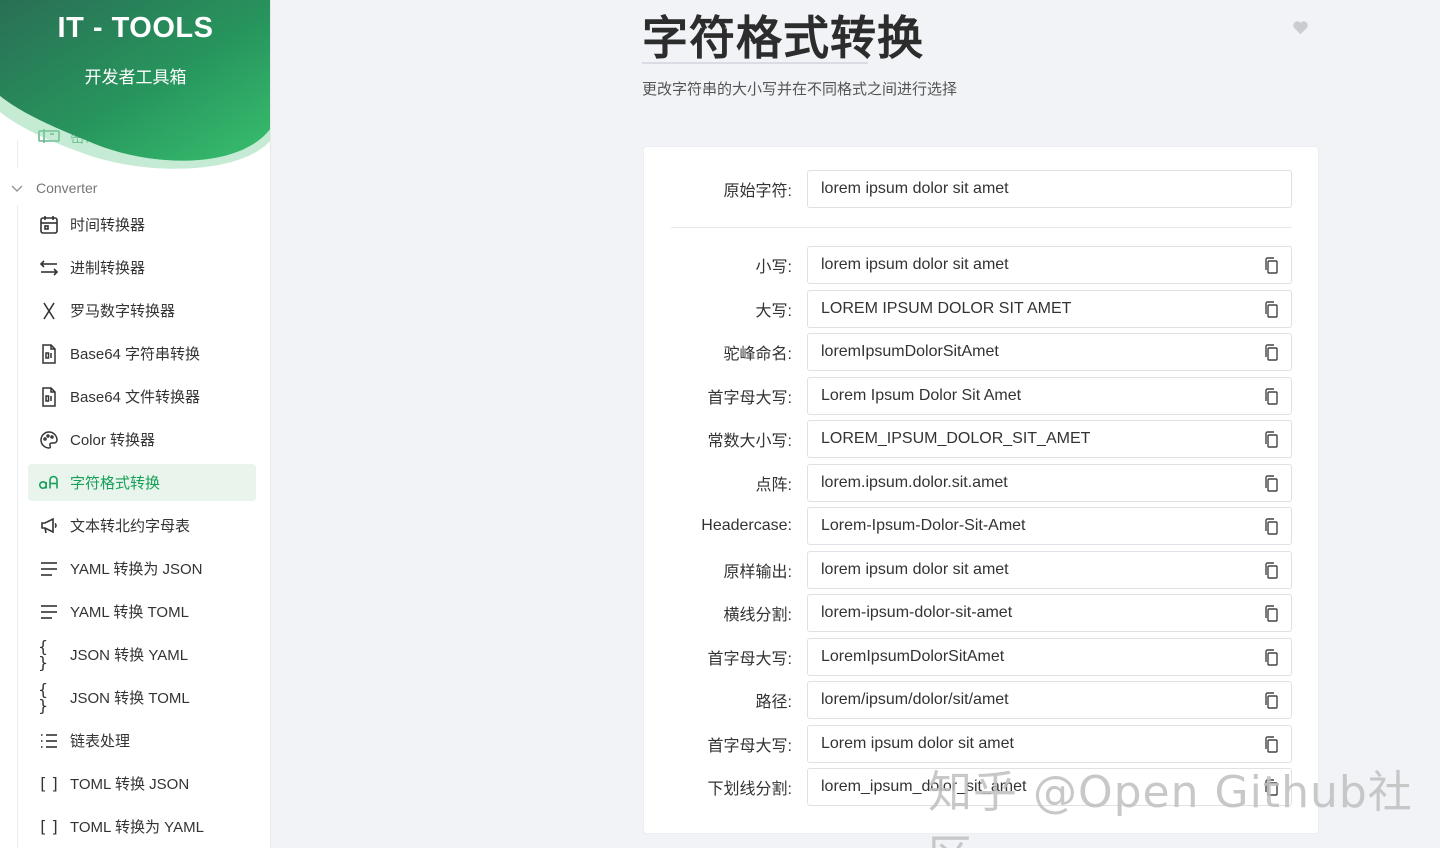  I want to click on output-label: 首字母大写:, so click(749, 659).